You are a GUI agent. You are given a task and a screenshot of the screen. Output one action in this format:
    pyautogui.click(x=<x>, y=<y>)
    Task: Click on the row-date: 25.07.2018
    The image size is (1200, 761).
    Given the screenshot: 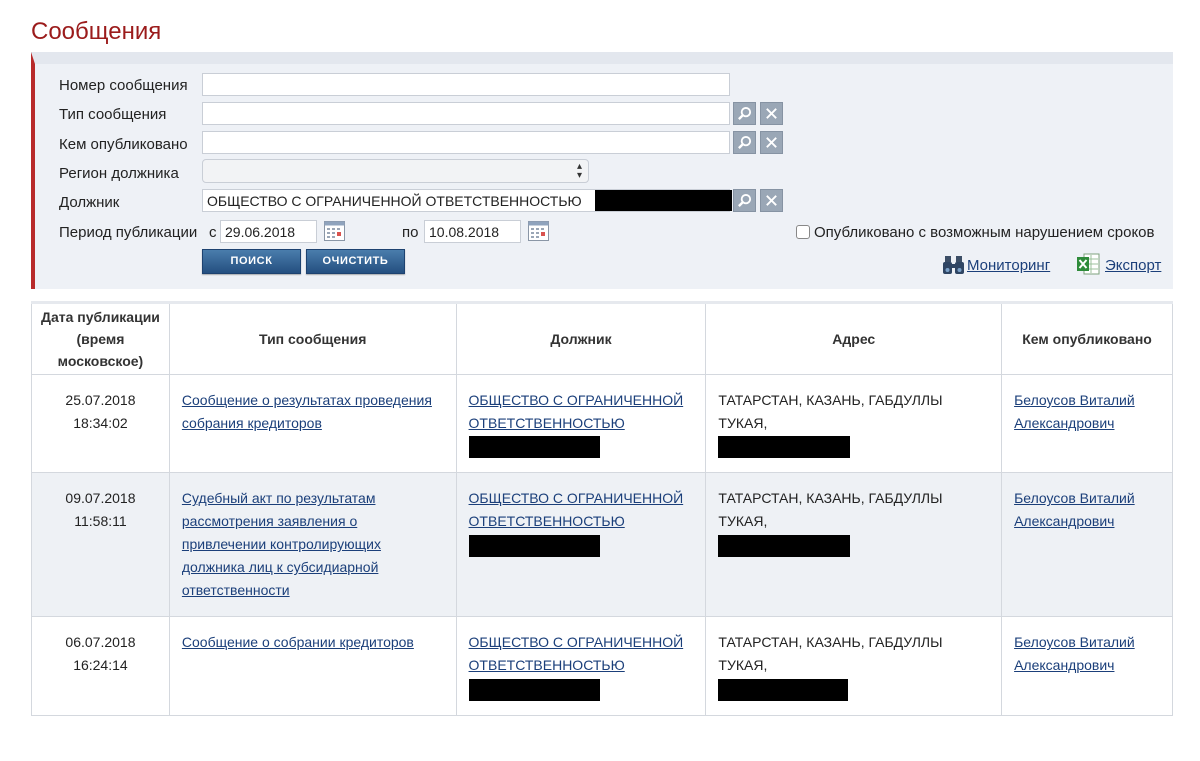 What is the action you would take?
    pyautogui.click(x=100, y=400)
    